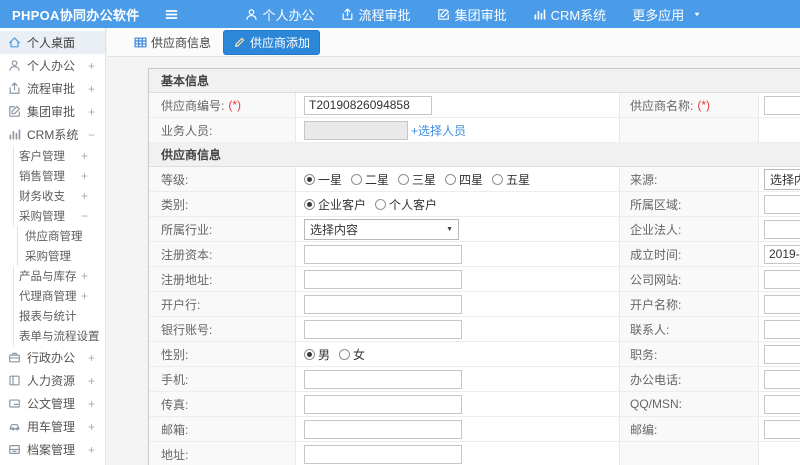 The image size is (800, 465). I want to click on radio-option: 四星, so click(464, 179).